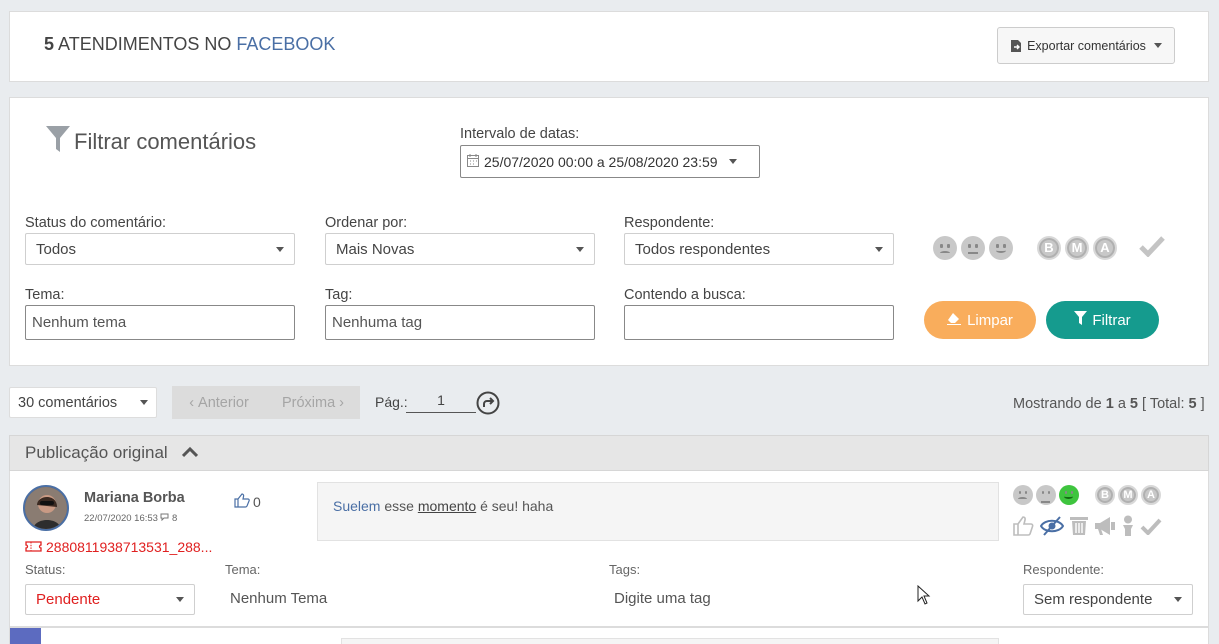  Describe the element at coordinates (954, 320) in the screenshot. I see `eraser-icon` at that location.